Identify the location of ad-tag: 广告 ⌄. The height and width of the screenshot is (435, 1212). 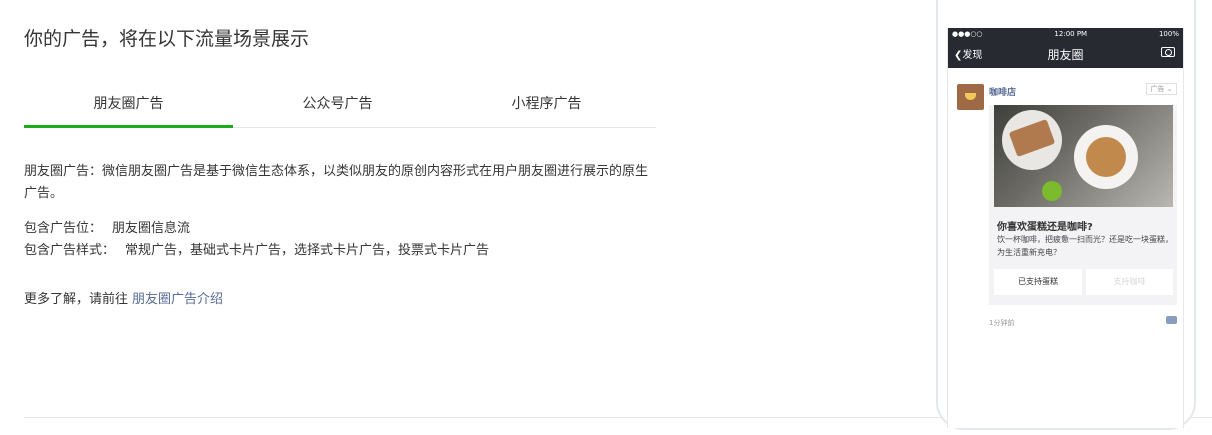
(1161, 89).